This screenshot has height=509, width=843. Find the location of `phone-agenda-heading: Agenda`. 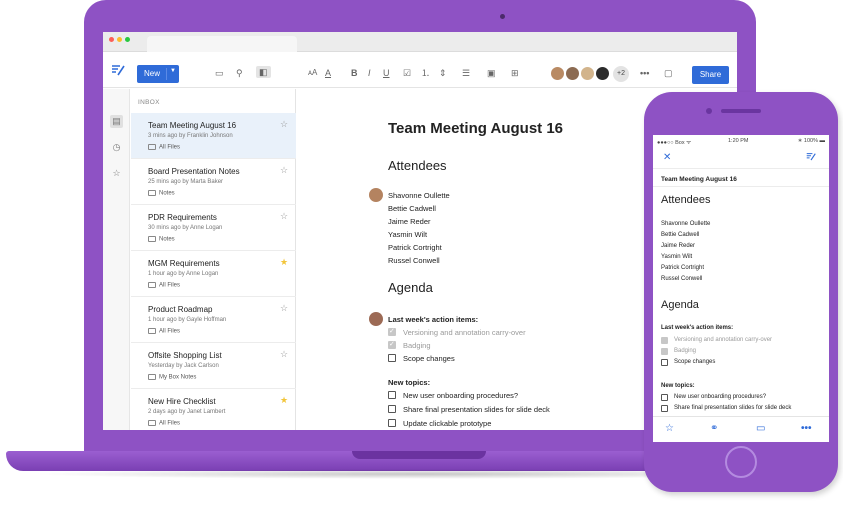

phone-agenda-heading: Agenda is located at coordinates (680, 305).